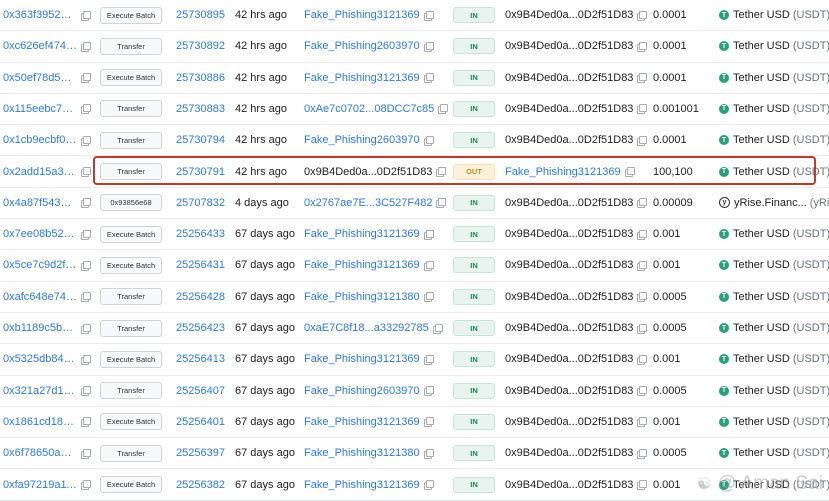 The height and width of the screenshot is (501, 829). What do you see at coordinates (200, 453) in the screenshot?
I see `block-link: 25256397` at bounding box center [200, 453].